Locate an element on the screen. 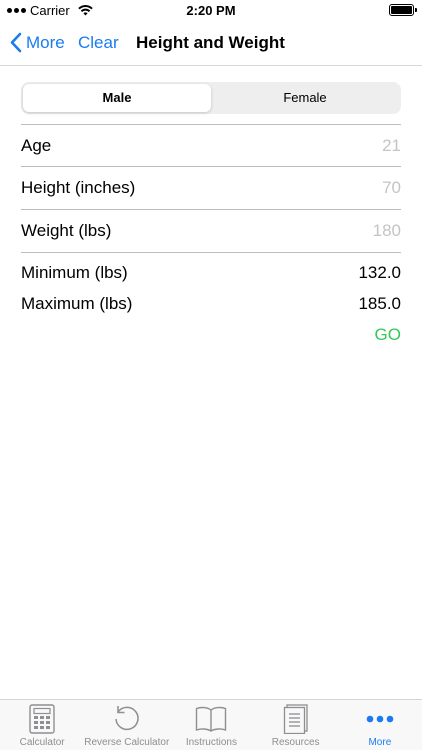  divider is located at coordinates (211, 252).